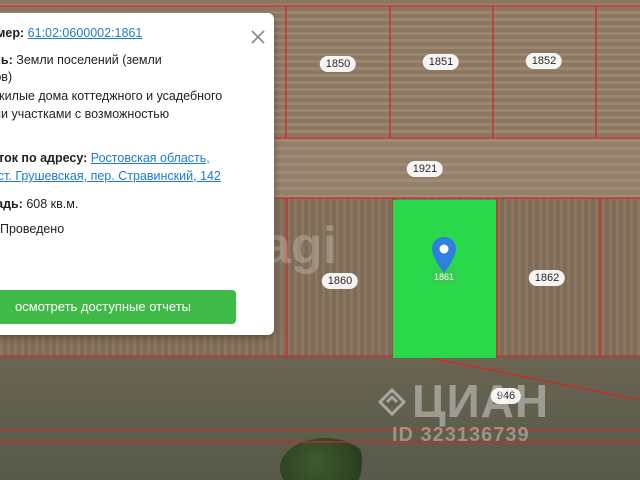  I want to click on watermark-brand: ЦИАН, so click(481, 401).